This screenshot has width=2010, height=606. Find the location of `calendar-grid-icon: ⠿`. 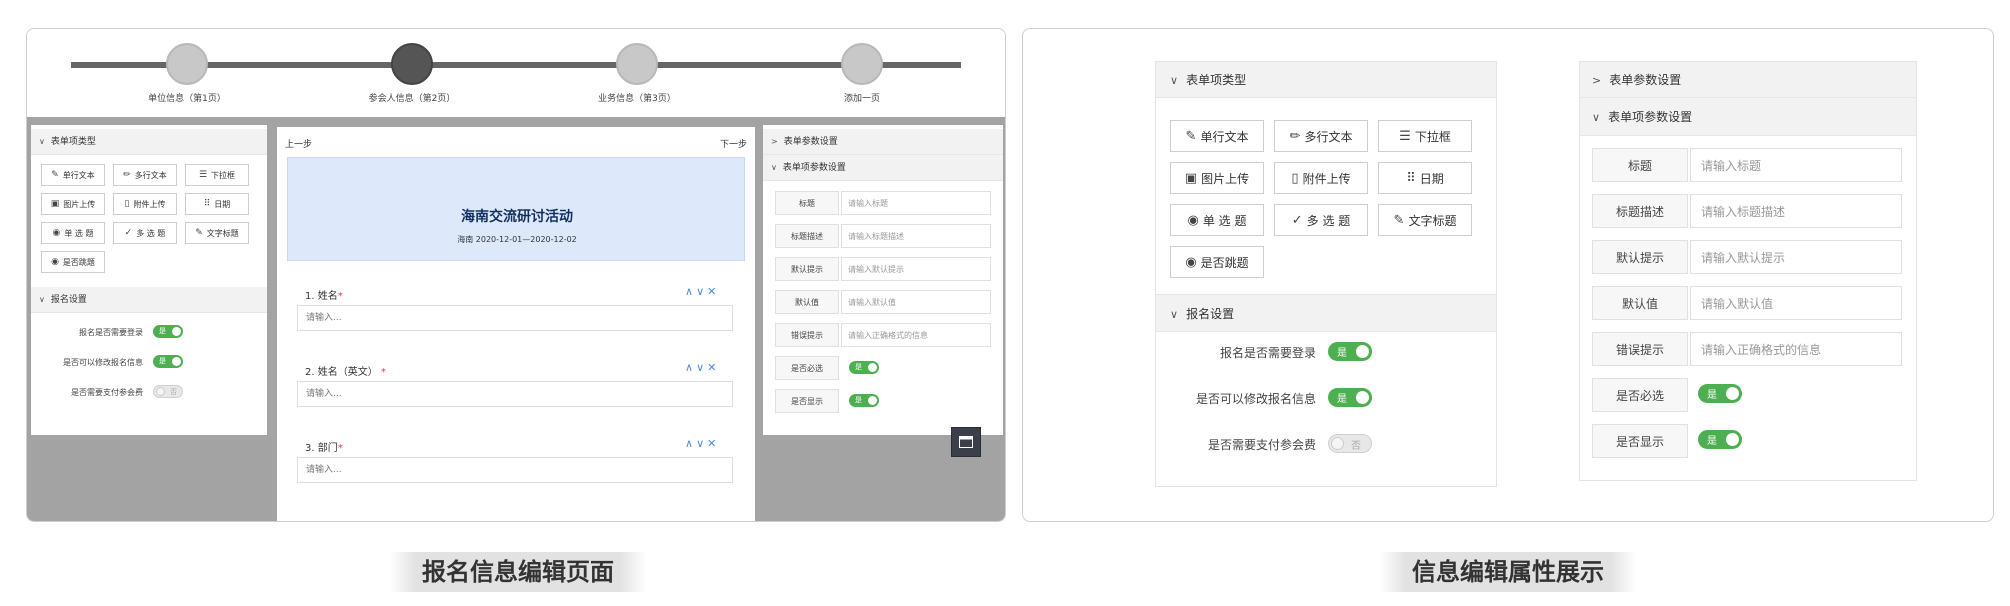

calendar-grid-icon: ⠿ is located at coordinates (207, 204).